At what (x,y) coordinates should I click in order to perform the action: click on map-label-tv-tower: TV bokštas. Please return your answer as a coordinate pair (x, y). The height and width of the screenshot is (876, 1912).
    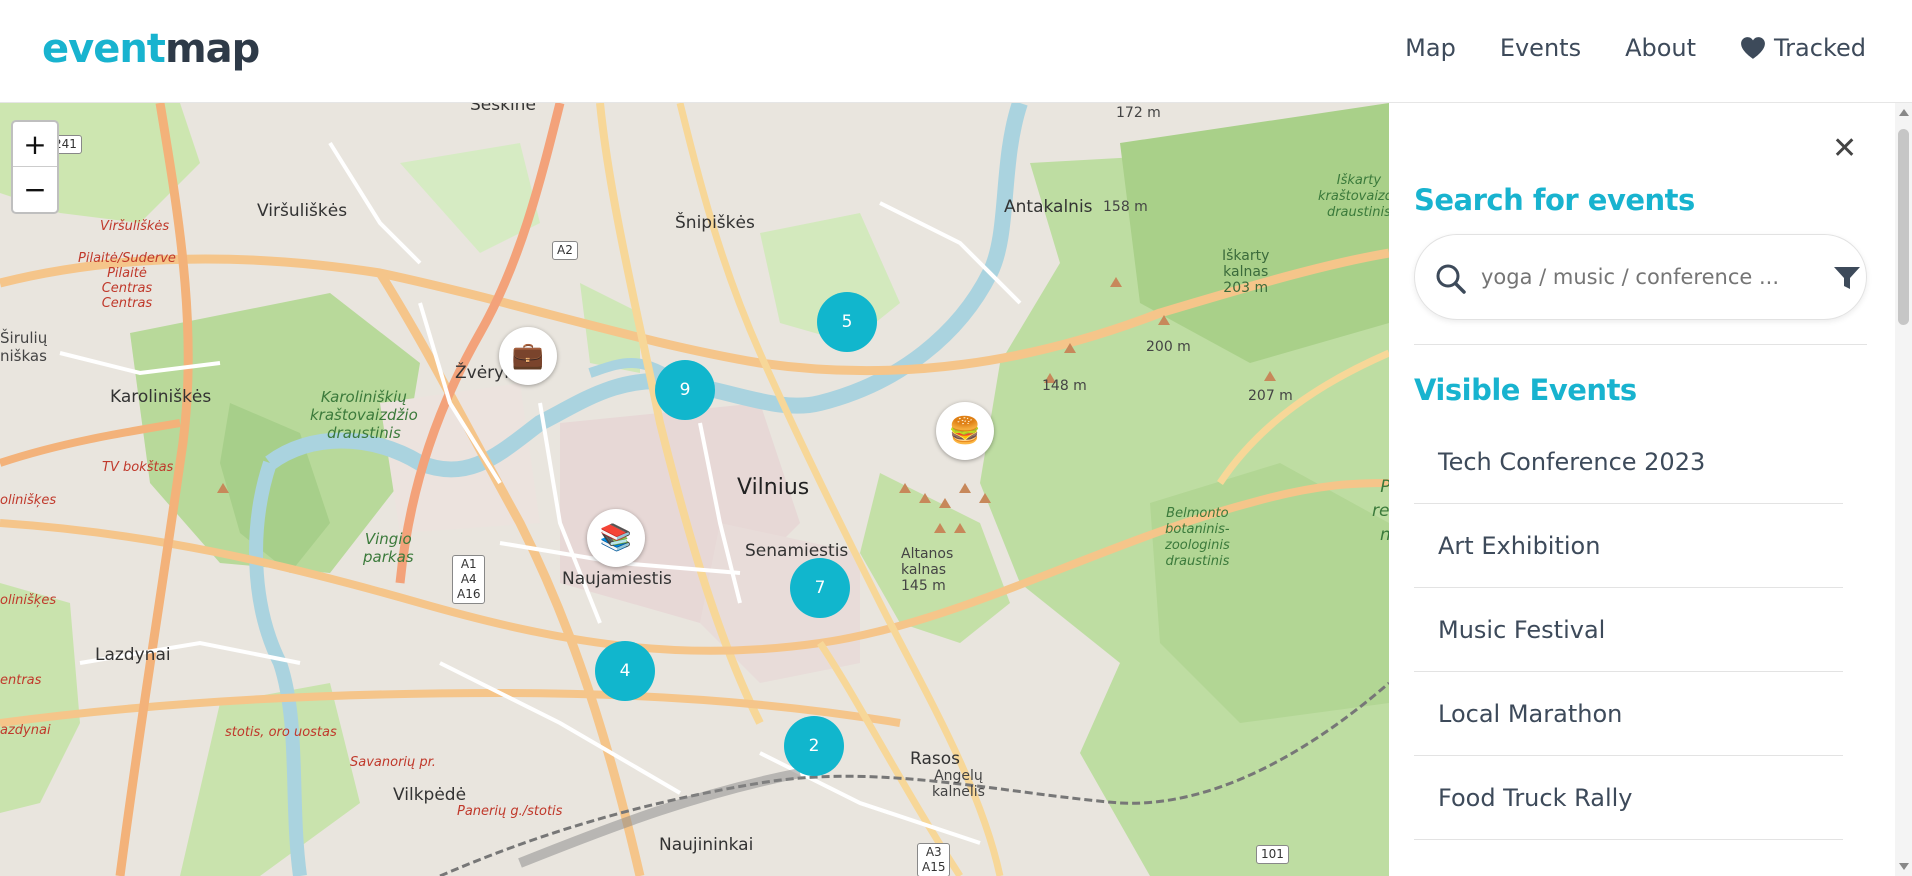
    Looking at the image, I should click on (138, 467).